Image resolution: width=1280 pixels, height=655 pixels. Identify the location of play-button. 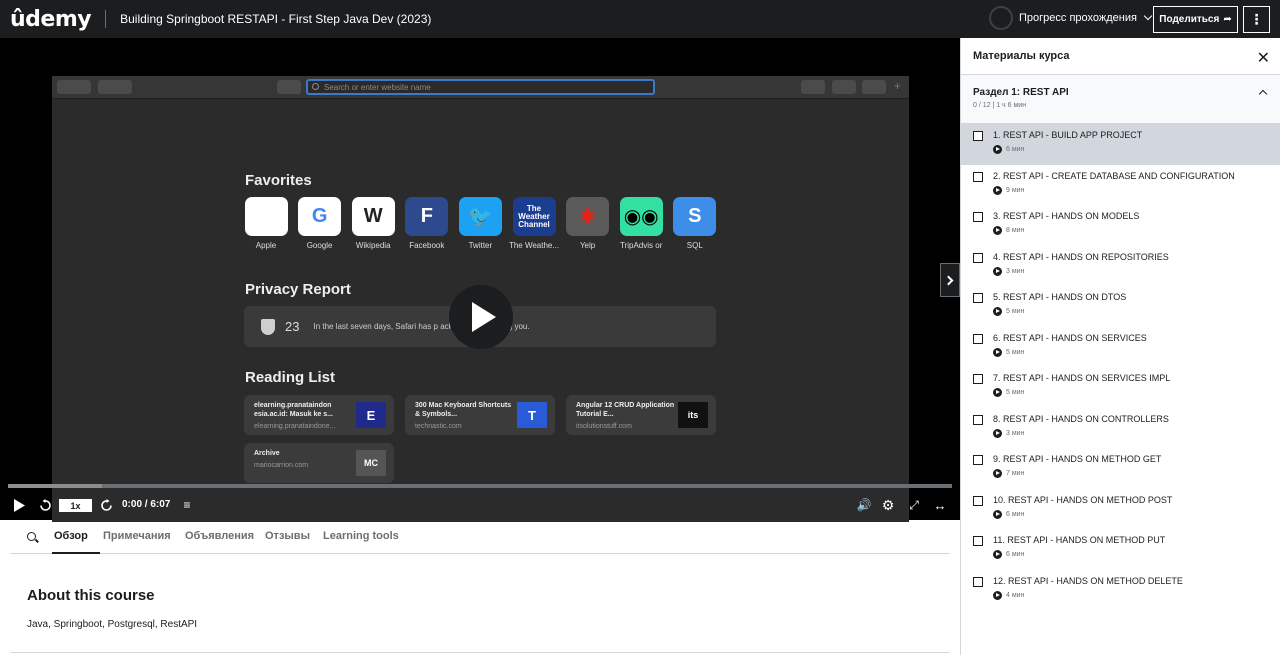
(19, 505).